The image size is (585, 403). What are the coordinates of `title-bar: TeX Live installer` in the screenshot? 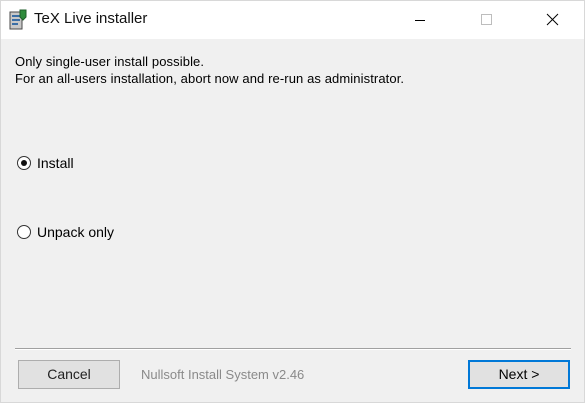 It's located at (292, 20).